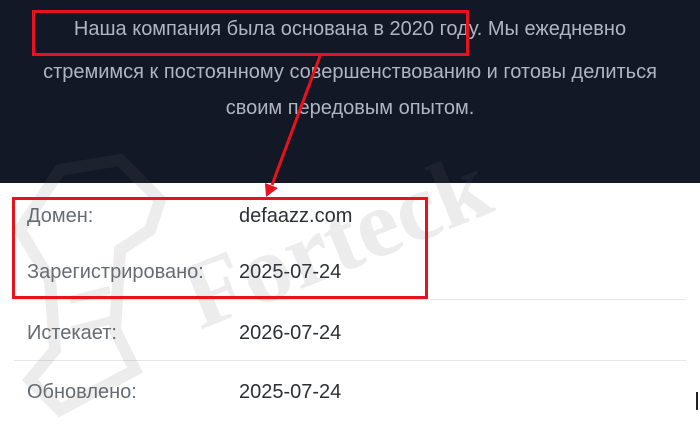 The height and width of the screenshot is (429, 700). I want to click on company-experience-text: своим передовым опытом., so click(350, 108).